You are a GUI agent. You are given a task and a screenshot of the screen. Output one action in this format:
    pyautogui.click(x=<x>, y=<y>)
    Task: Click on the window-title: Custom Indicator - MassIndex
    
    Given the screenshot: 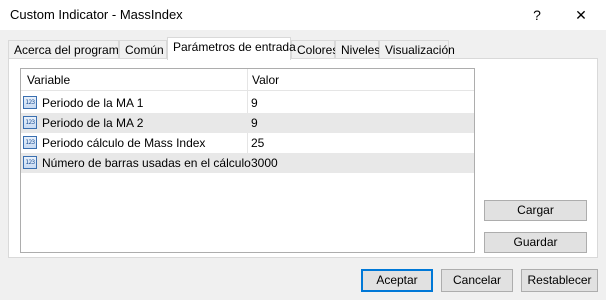 What is the action you would take?
    pyautogui.click(x=96, y=14)
    